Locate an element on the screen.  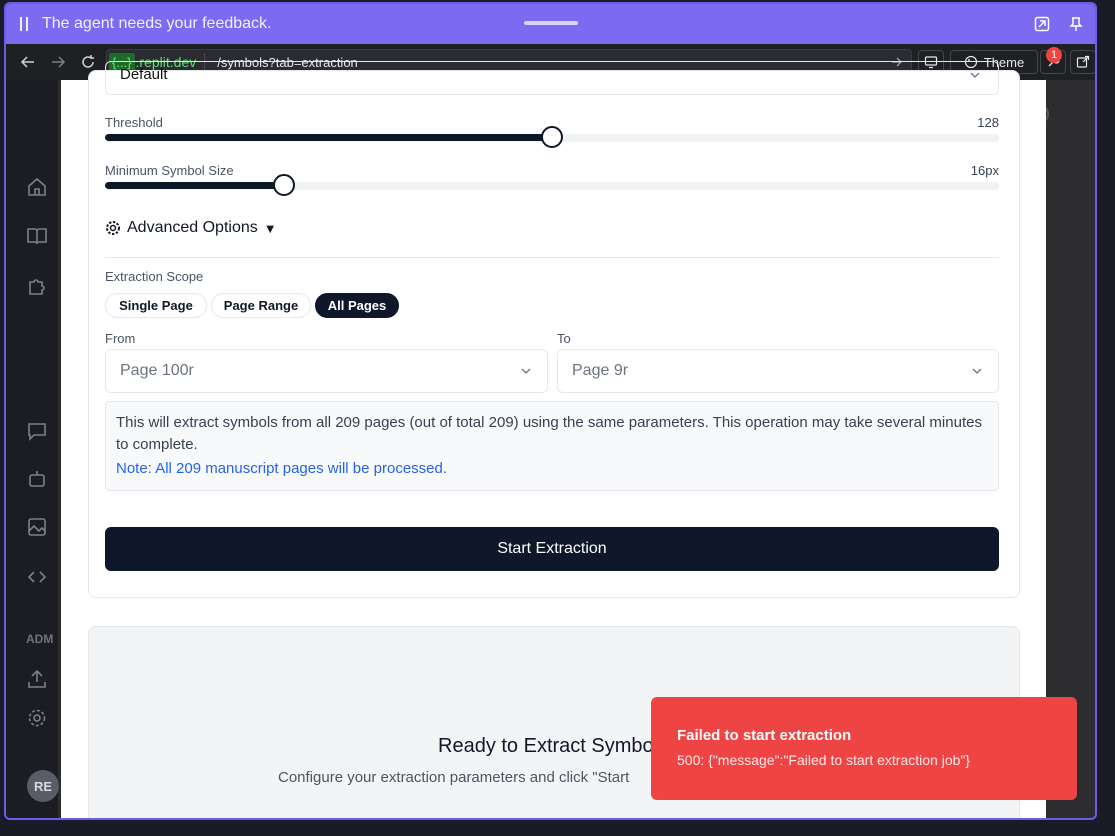
start-extraction-label: Start Extraction is located at coordinates (552, 548).